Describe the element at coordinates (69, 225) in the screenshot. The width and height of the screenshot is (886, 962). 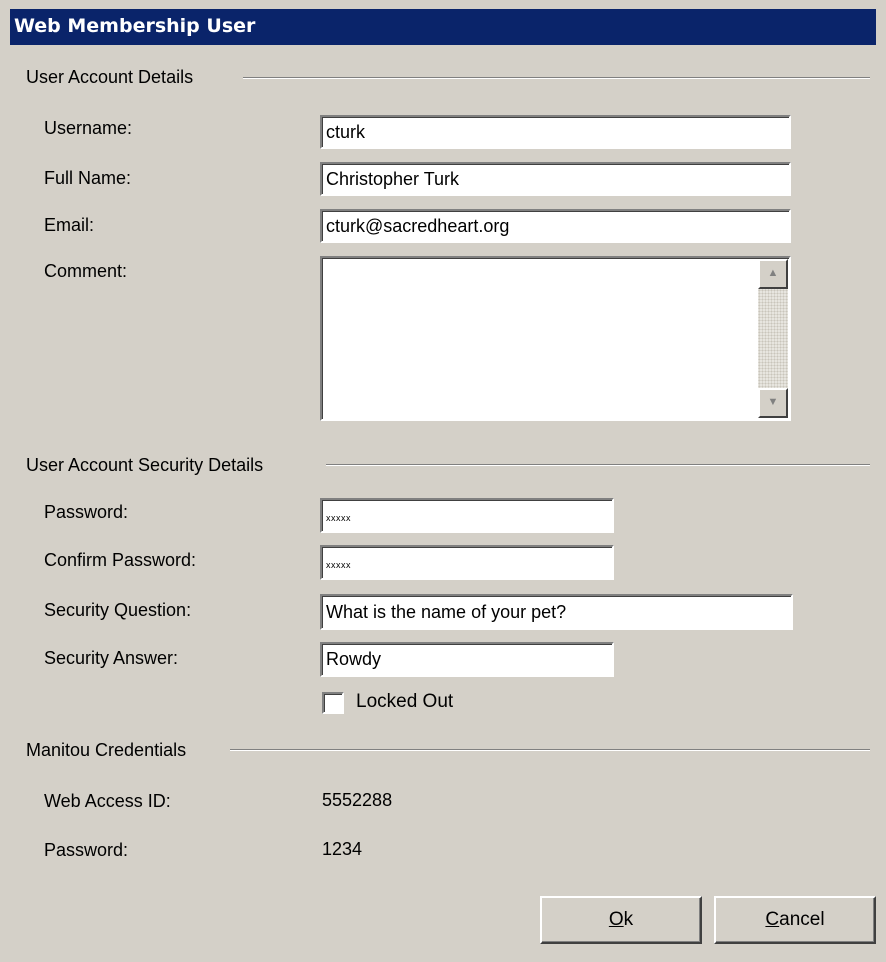
I see `email-label: Email:` at that location.